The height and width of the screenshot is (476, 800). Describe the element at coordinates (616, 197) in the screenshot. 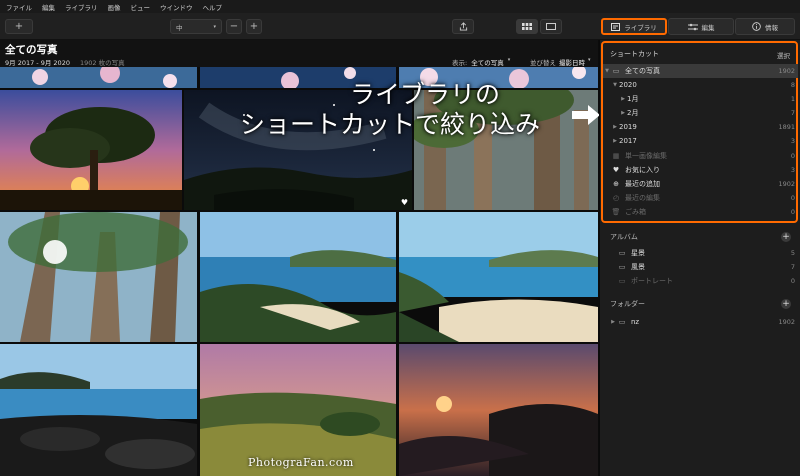

I see `history-icon: ◴` at that location.